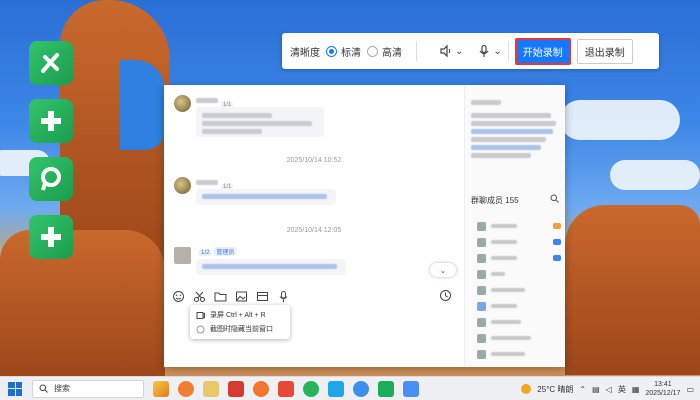 This screenshot has width=700, height=400. Describe the element at coordinates (582, 389) in the screenshot. I see `chevron-up-icon: ⌃` at that location.